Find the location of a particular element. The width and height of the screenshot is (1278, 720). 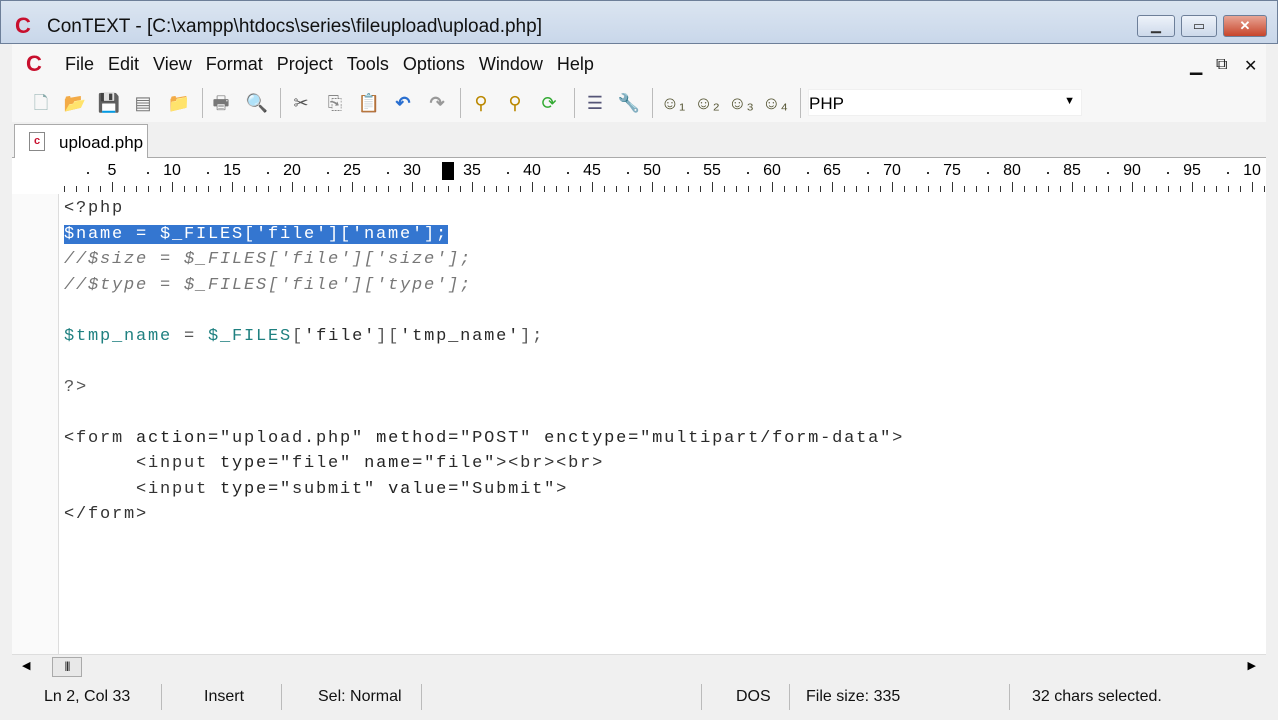

print-preview-icon: 🔍 is located at coordinates (257, 103).